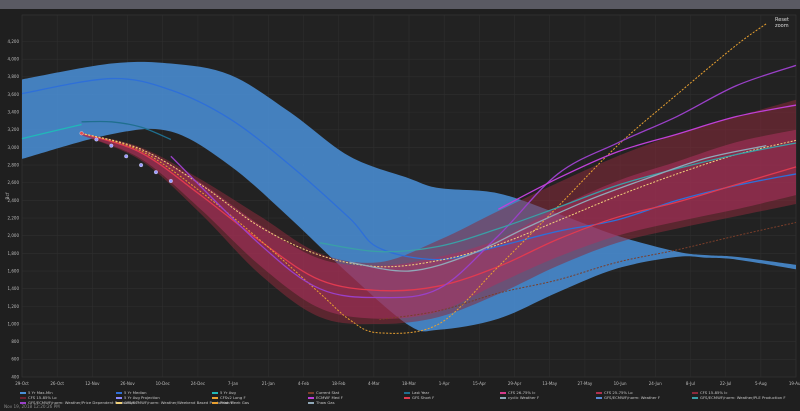 The image size is (800, 411). Describe the element at coordinates (14, 306) in the screenshot. I see `y-tick-label: 1,200` at that location.